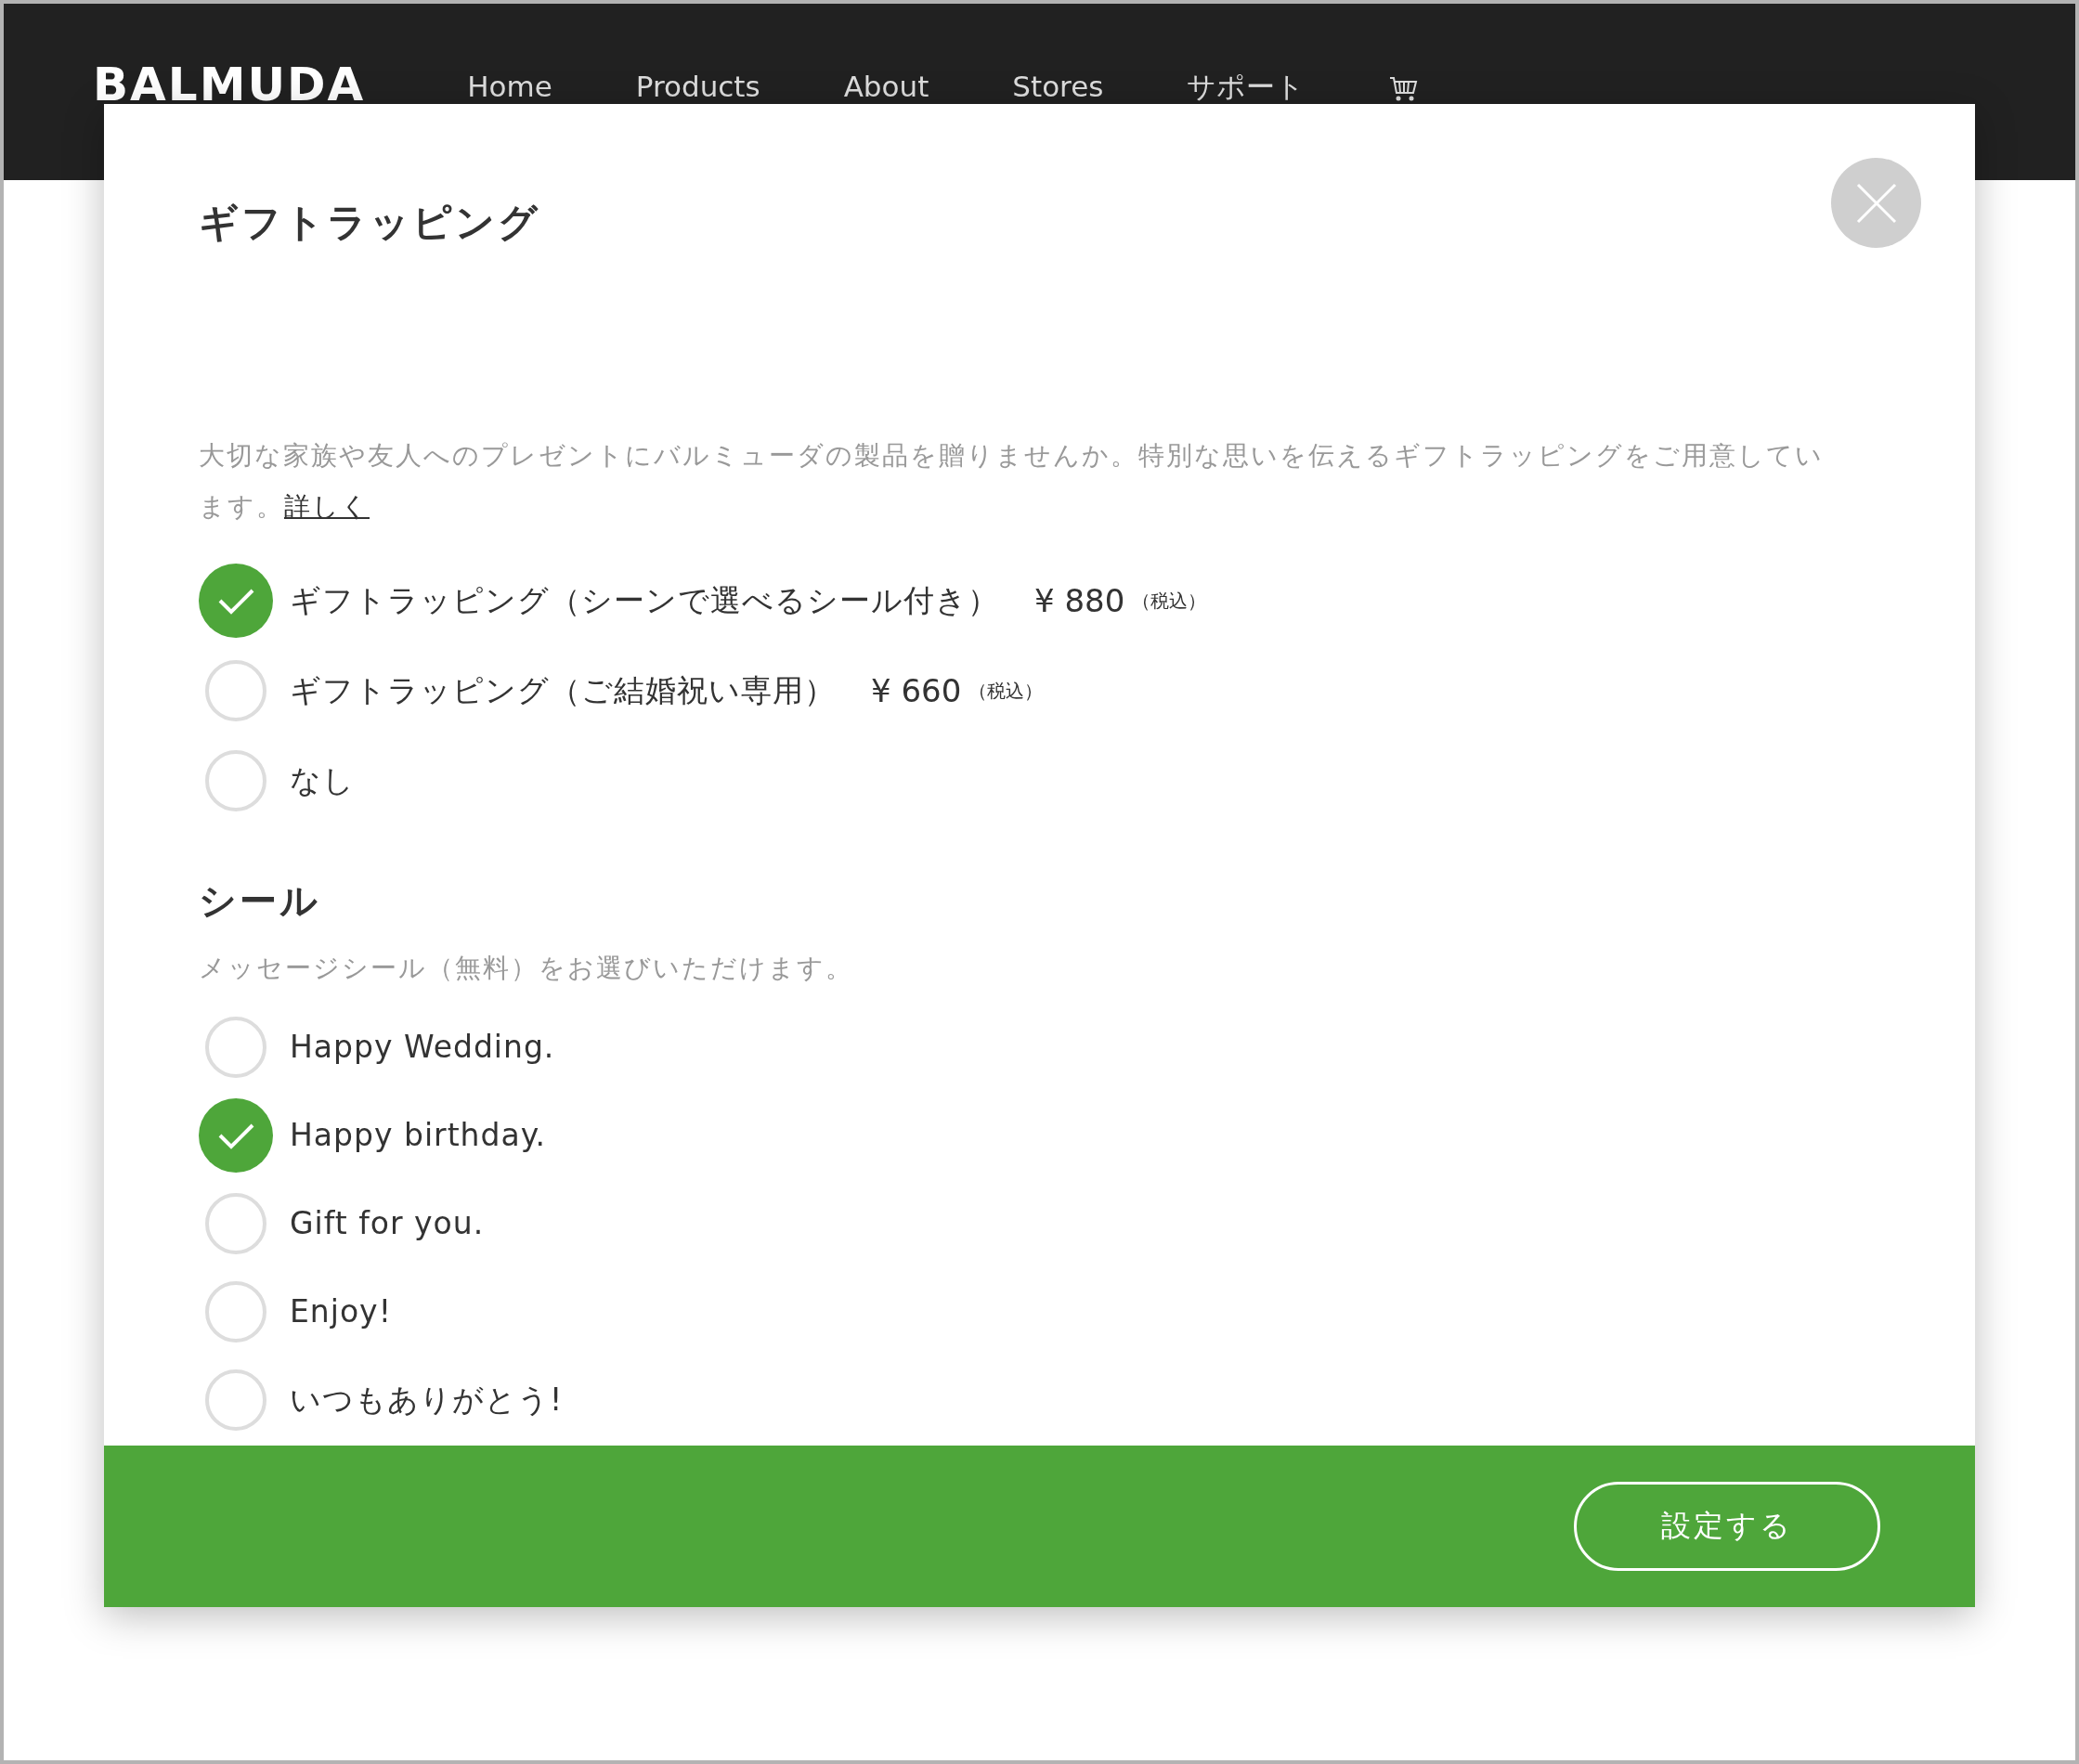  What do you see at coordinates (916, 690) in the screenshot?
I see `price: ¥ 660` at bounding box center [916, 690].